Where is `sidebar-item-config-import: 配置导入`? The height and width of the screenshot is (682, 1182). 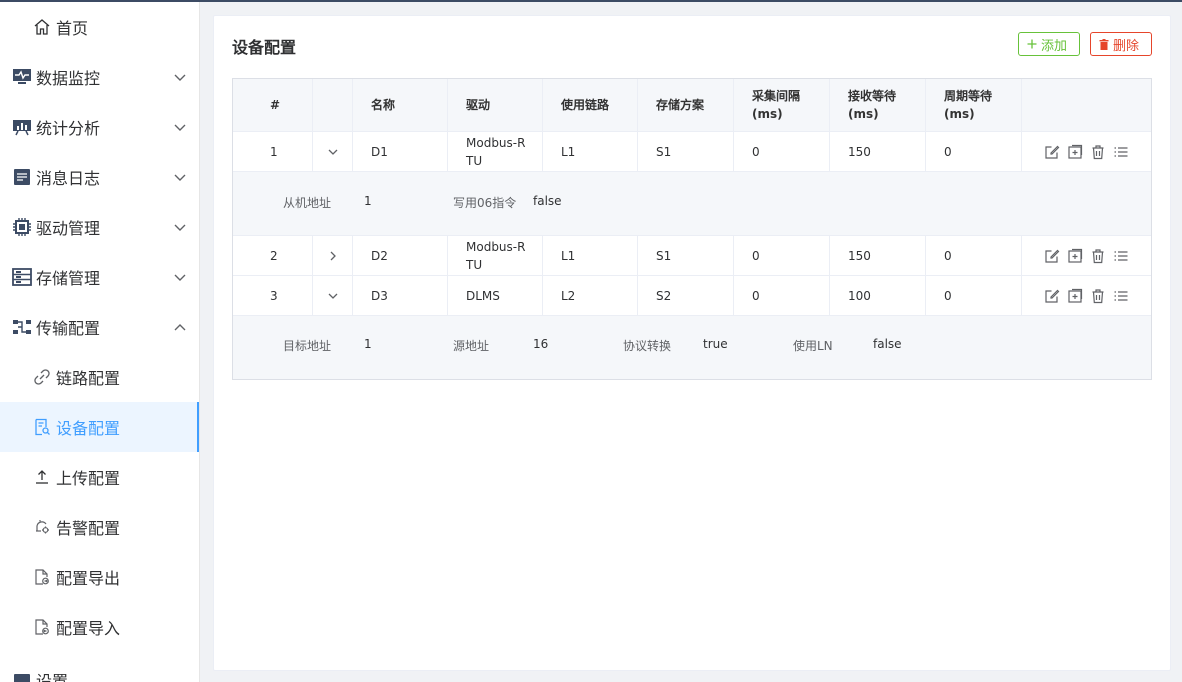 sidebar-item-config-import: 配置导入 is located at coordinates (99, 627).